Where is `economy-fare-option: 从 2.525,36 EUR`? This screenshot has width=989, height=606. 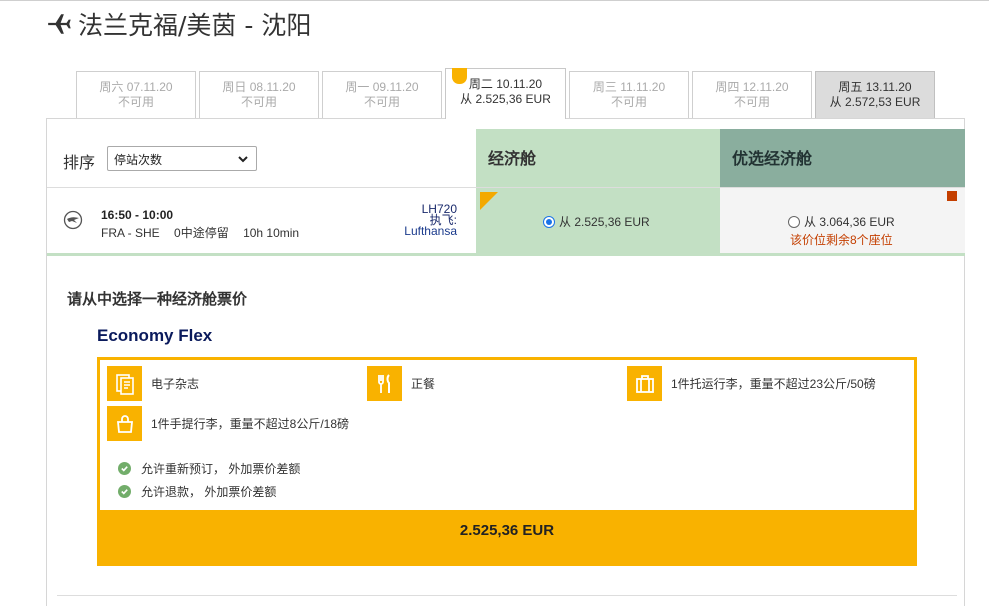
economy-fare-option: 从 2.525,36 EUR is located at coordinates (596, 221).